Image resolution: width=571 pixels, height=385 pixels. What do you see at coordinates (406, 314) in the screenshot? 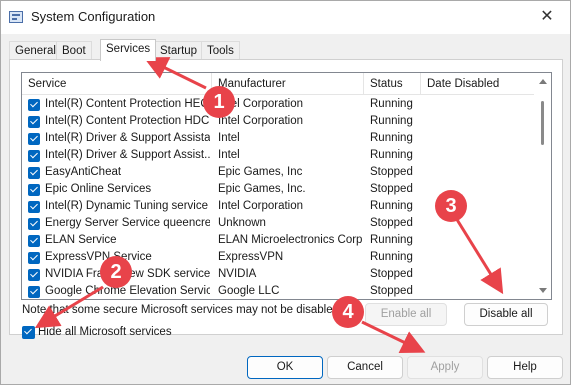
I see `enable-all-button: Enable all` at bounding box center [406, 314].